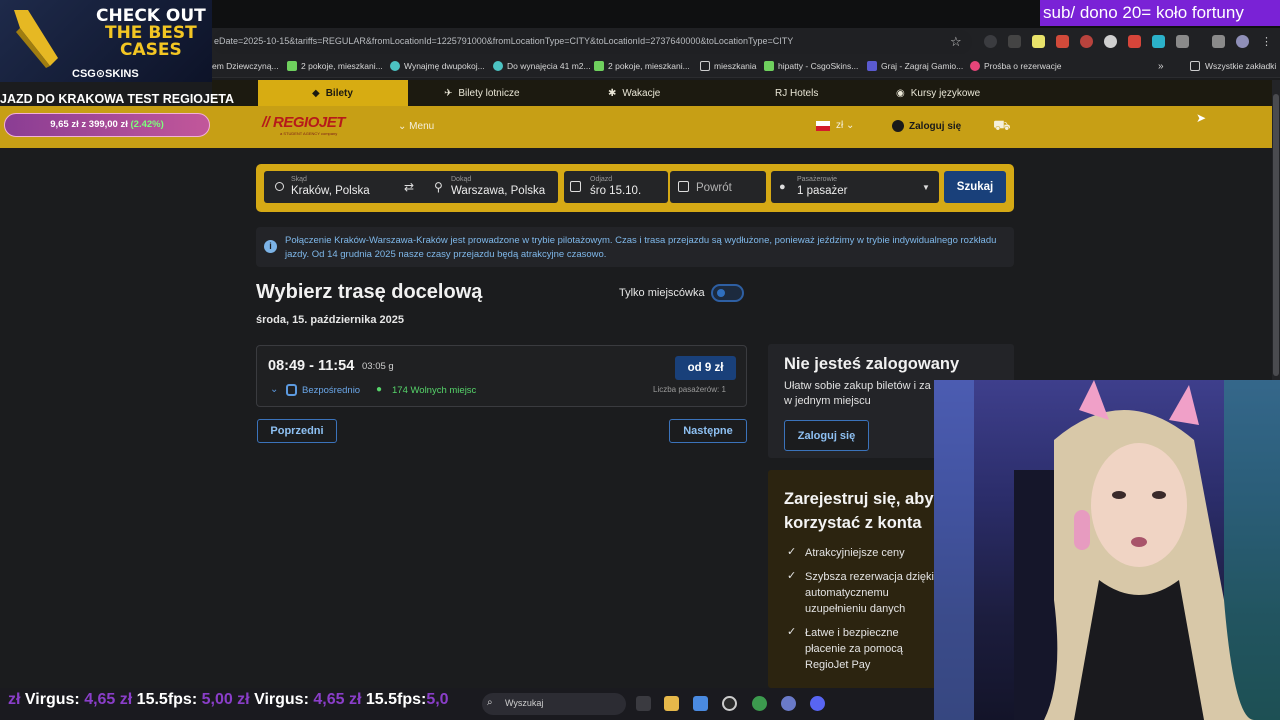 Image resolution: width=1280 pixels, height=720 pixels. I want to click on dropdown-caret-icon: ▼, so click(926, 187).